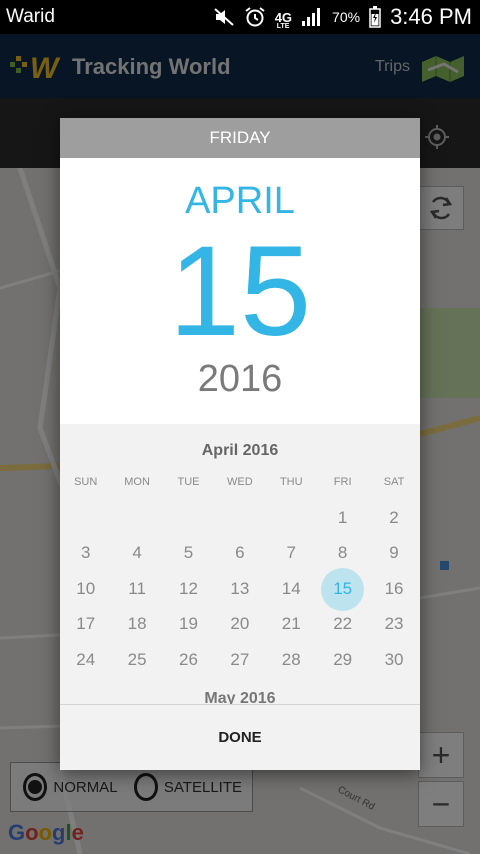  What do you see at coordinates (291, 482) in the screenshot?
I see `weekday-label: THU` at bounding box center [291, 482].